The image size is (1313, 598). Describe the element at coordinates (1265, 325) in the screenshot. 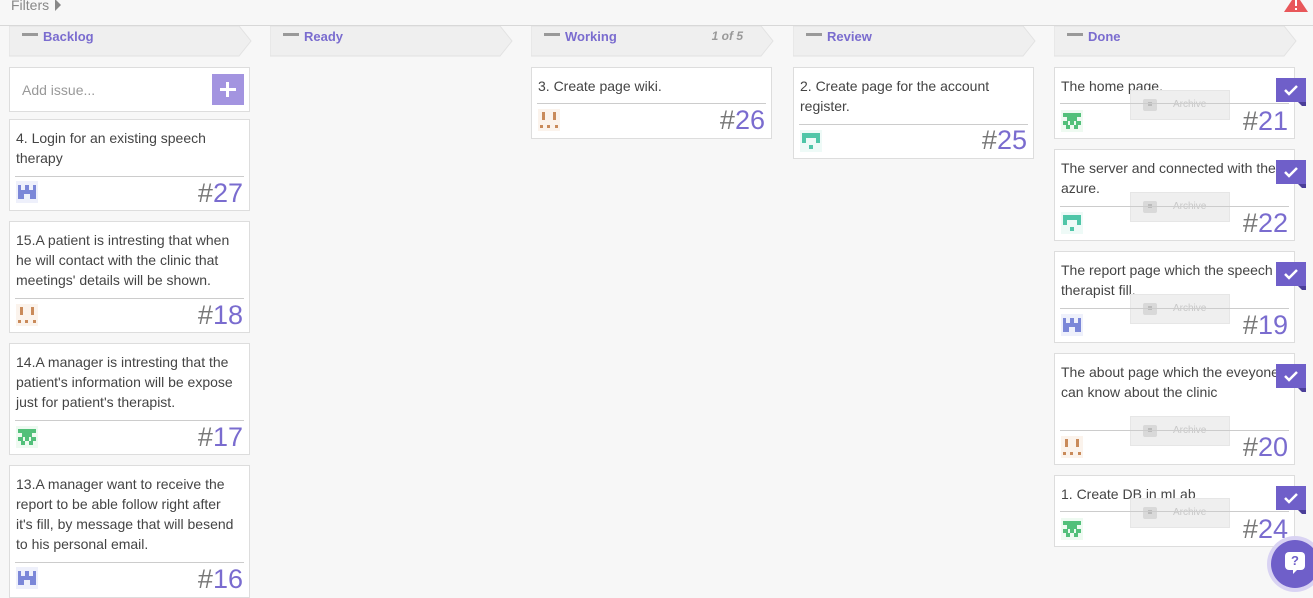

I see `issue-number: #19` at that location.